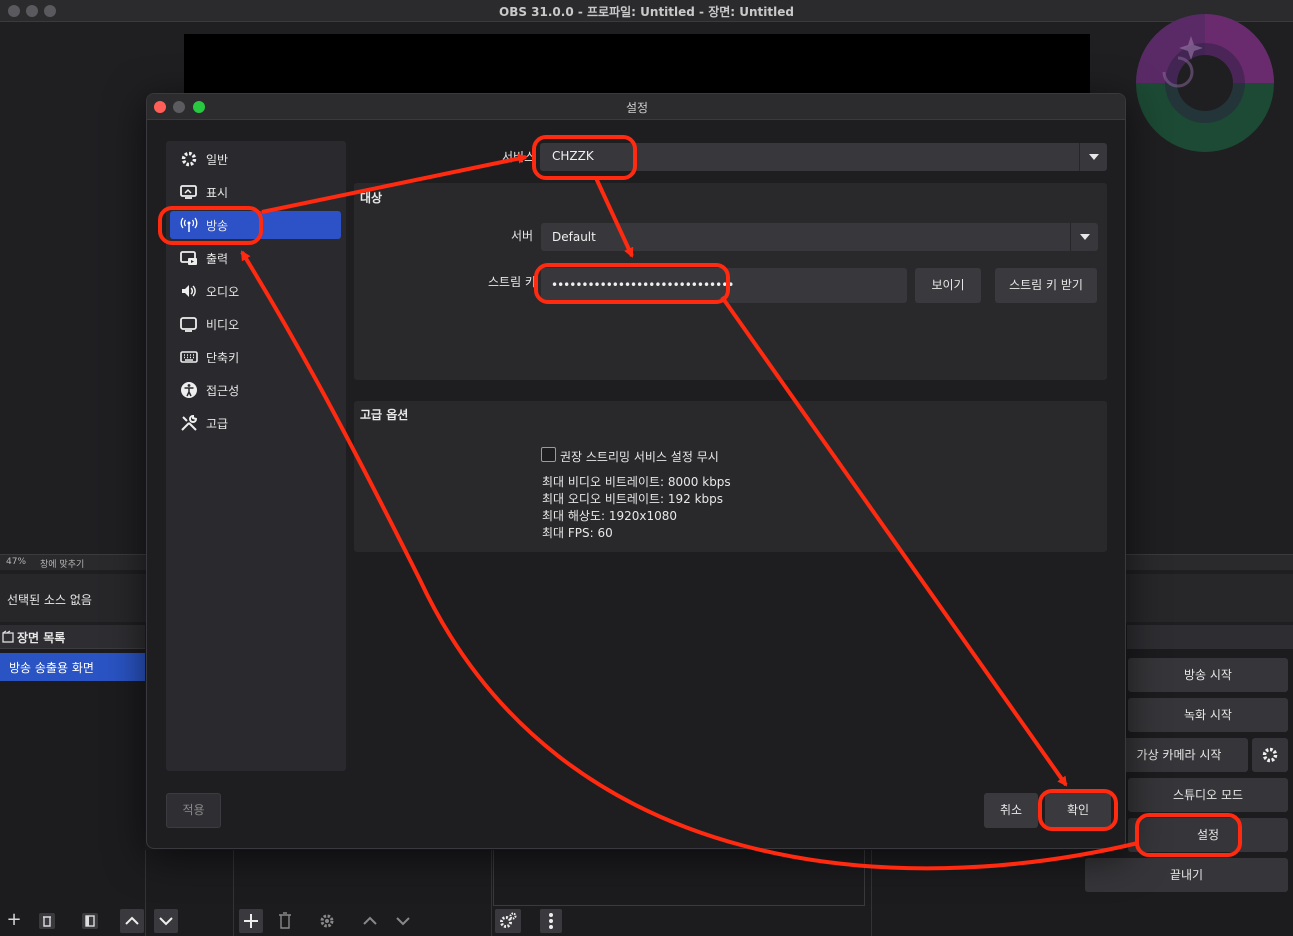 This screenshot has width=1293, height=936. I want to click on service-select: CHZZK, so click(823, 157).